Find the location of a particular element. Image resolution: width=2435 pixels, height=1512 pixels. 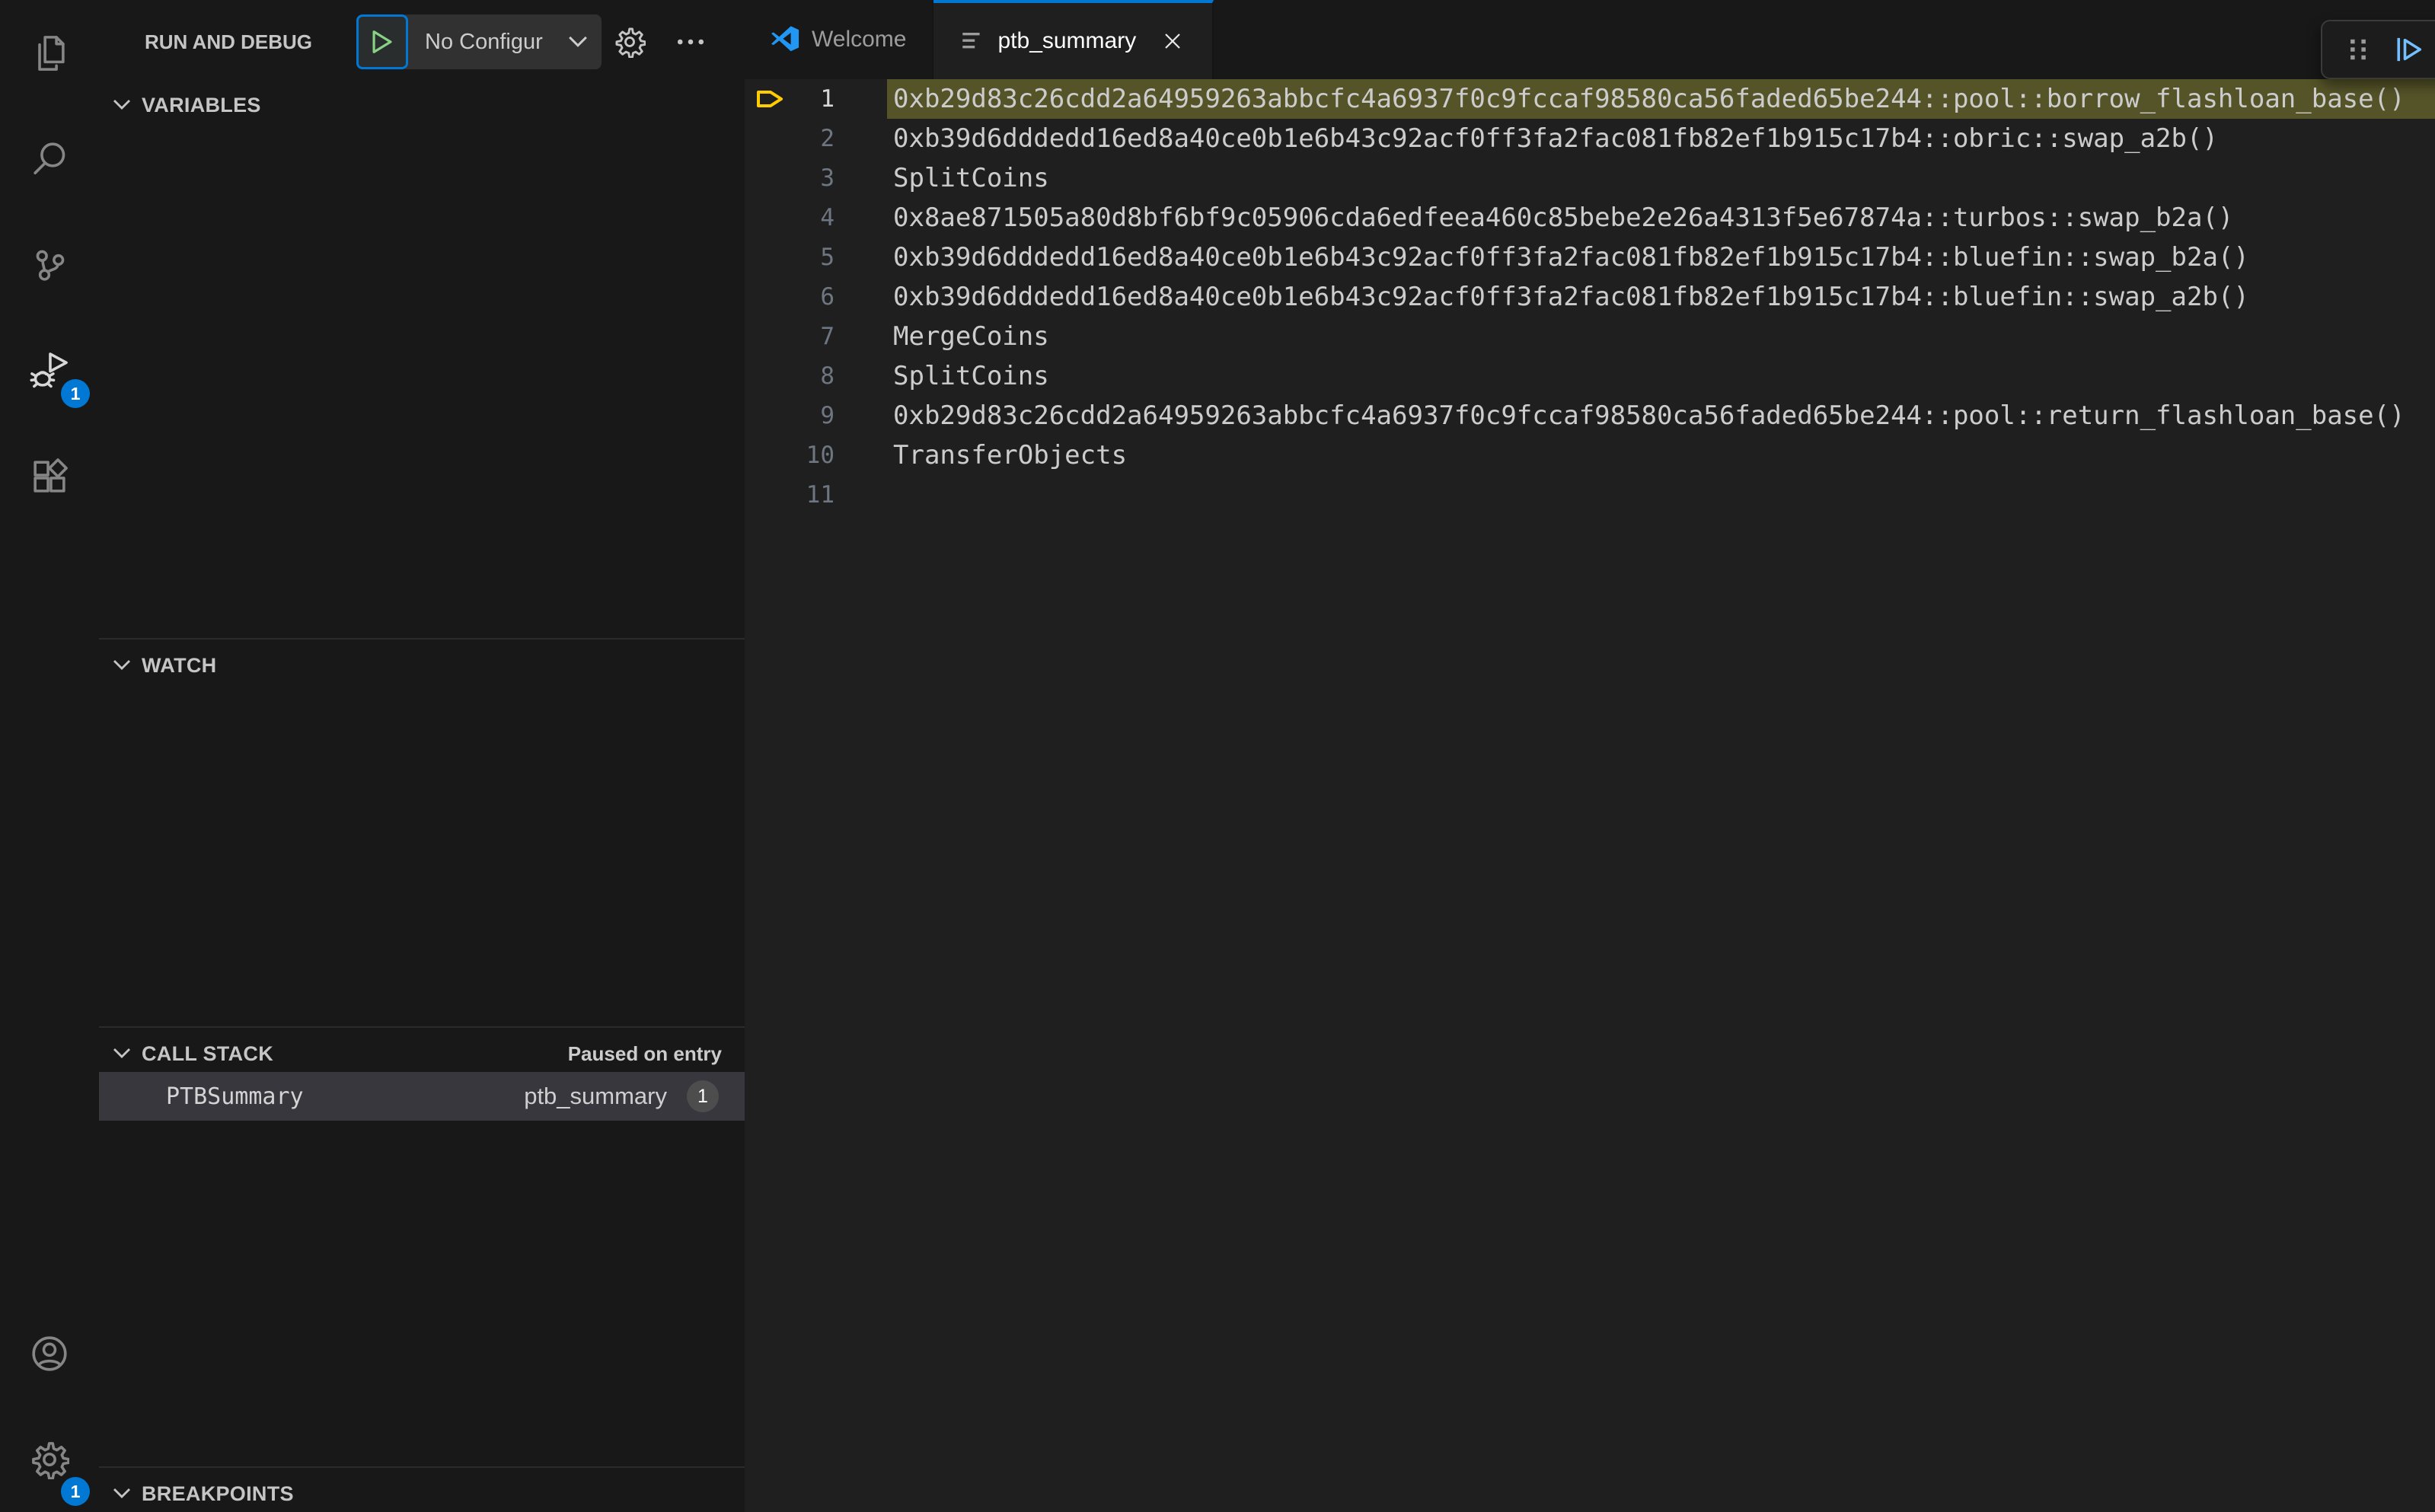

activity-item-settings: 1 is located at coordinates (49, 1459).